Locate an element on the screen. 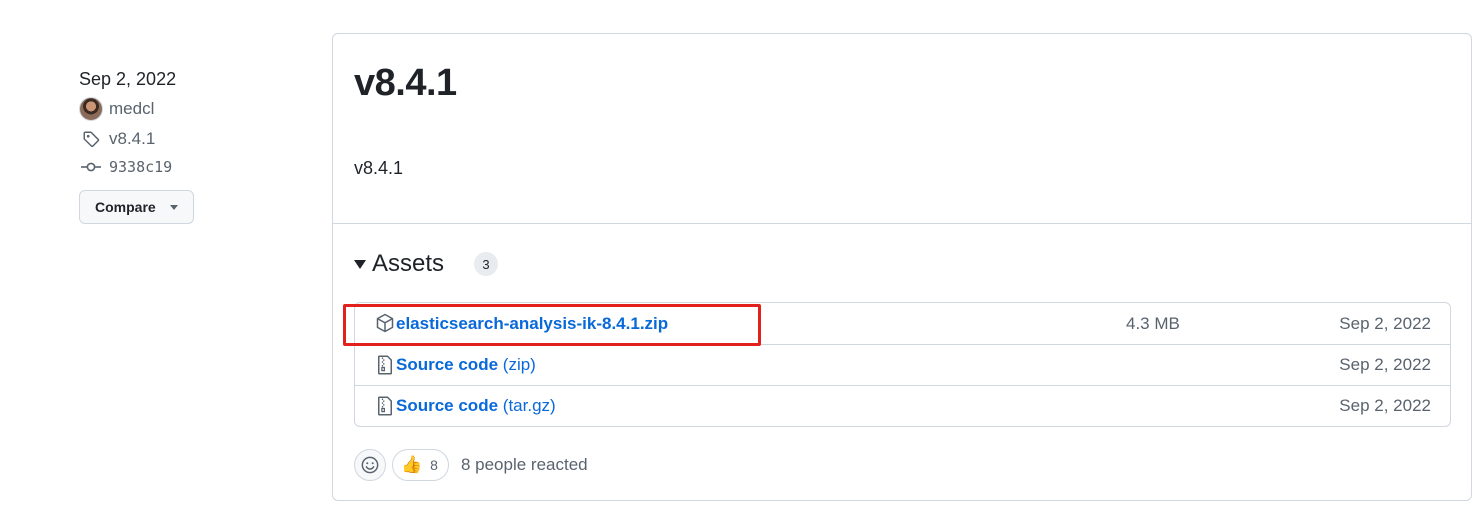 This screenshot has height=526, width=1472. divider is located at coordinates (902, 223).